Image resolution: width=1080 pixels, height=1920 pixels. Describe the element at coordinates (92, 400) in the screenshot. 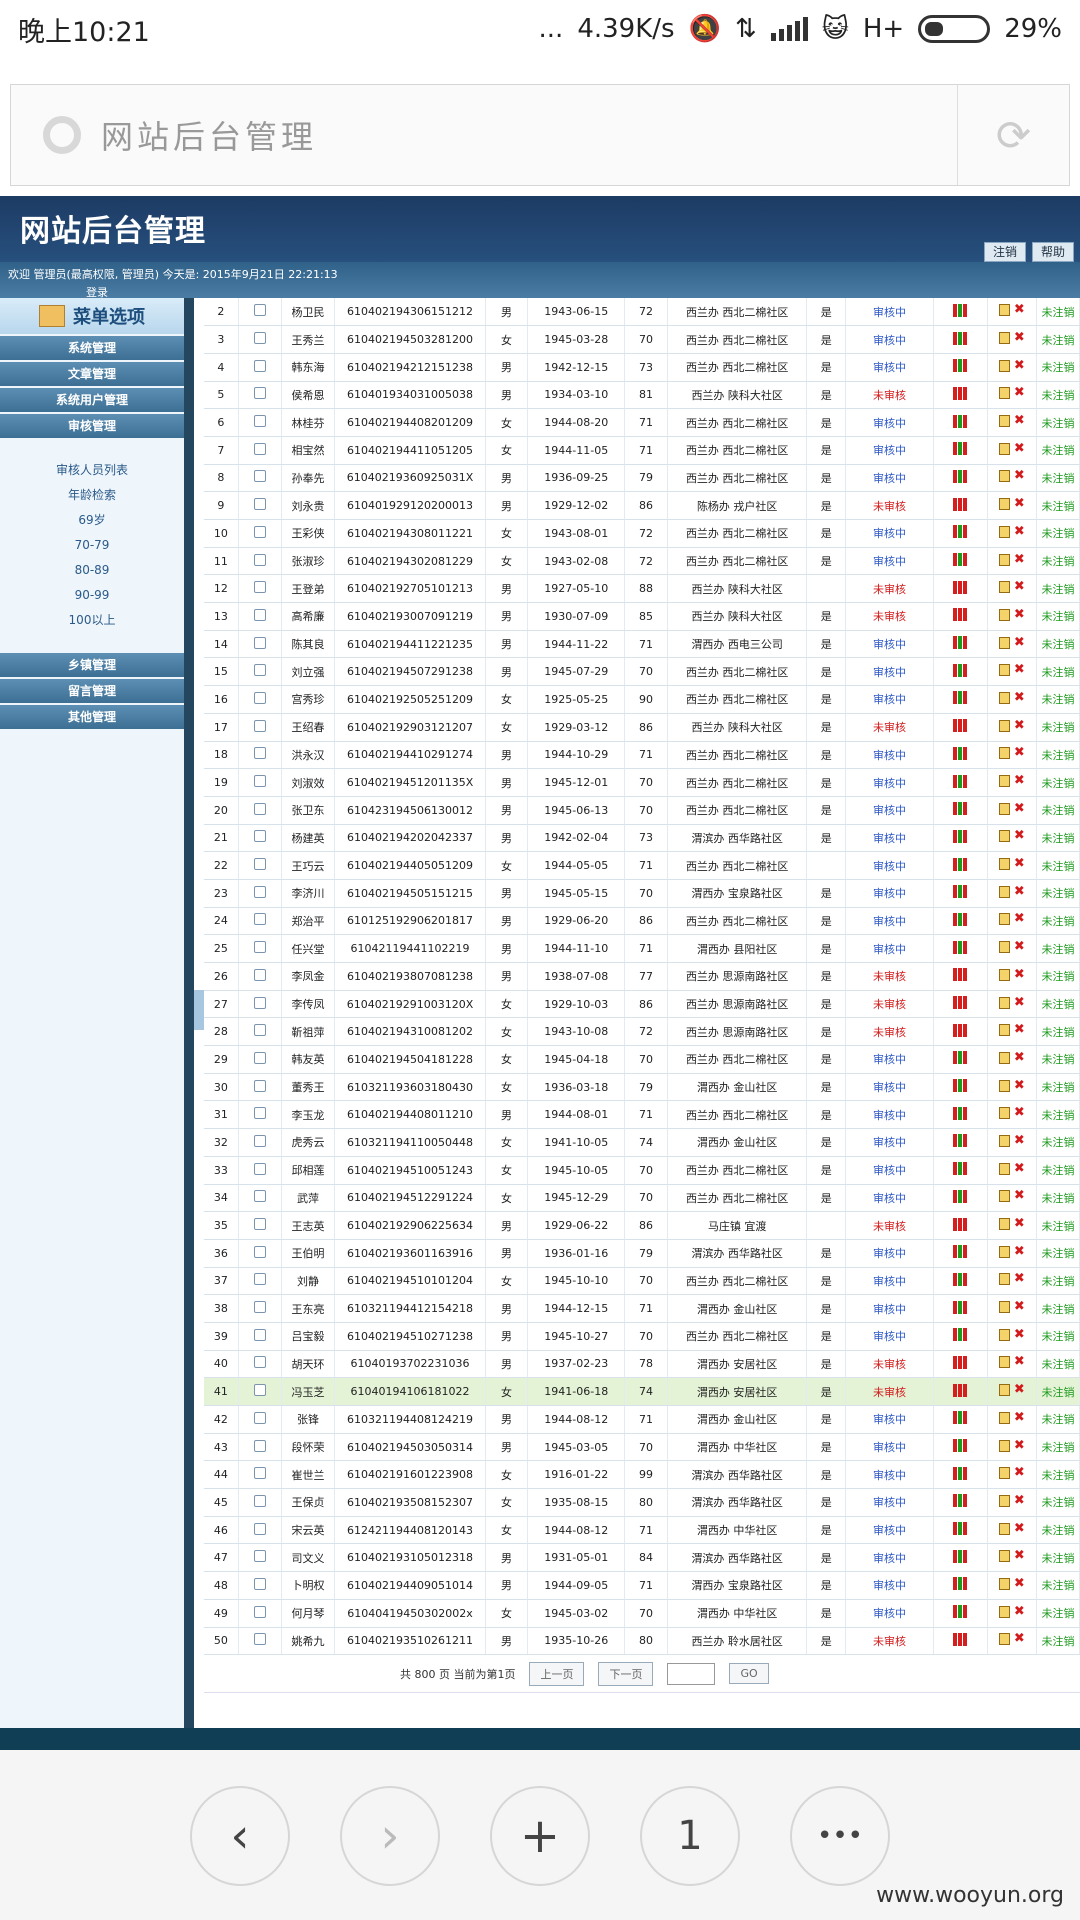

I see `sidebar-item-system-users: 系统用户管理` at that location.